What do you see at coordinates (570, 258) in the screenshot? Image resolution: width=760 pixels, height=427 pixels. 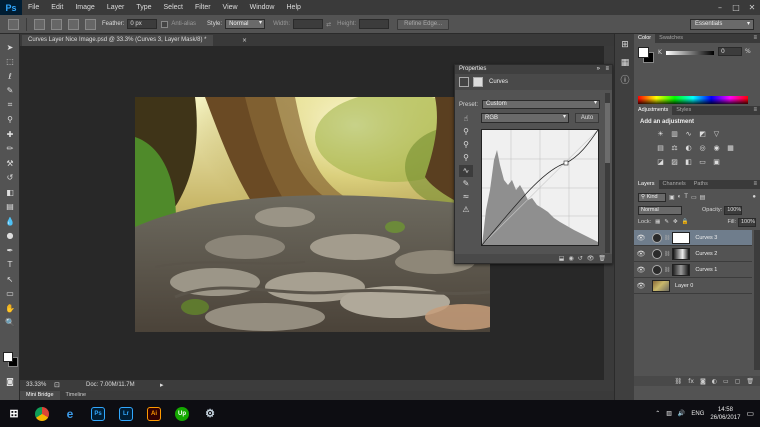 I see `view-previous-icon: ◉` at bounding box center [570, 258].